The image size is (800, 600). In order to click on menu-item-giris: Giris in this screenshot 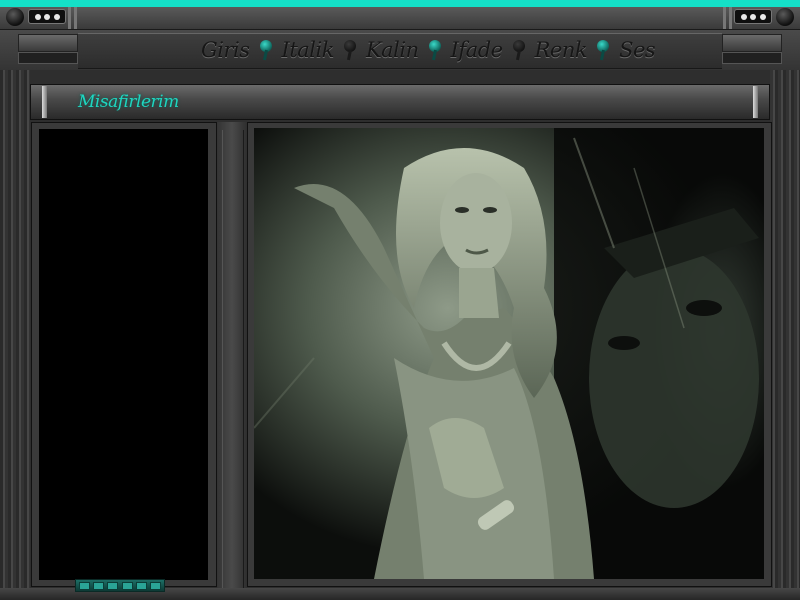, I will do `click(225, 50)`.